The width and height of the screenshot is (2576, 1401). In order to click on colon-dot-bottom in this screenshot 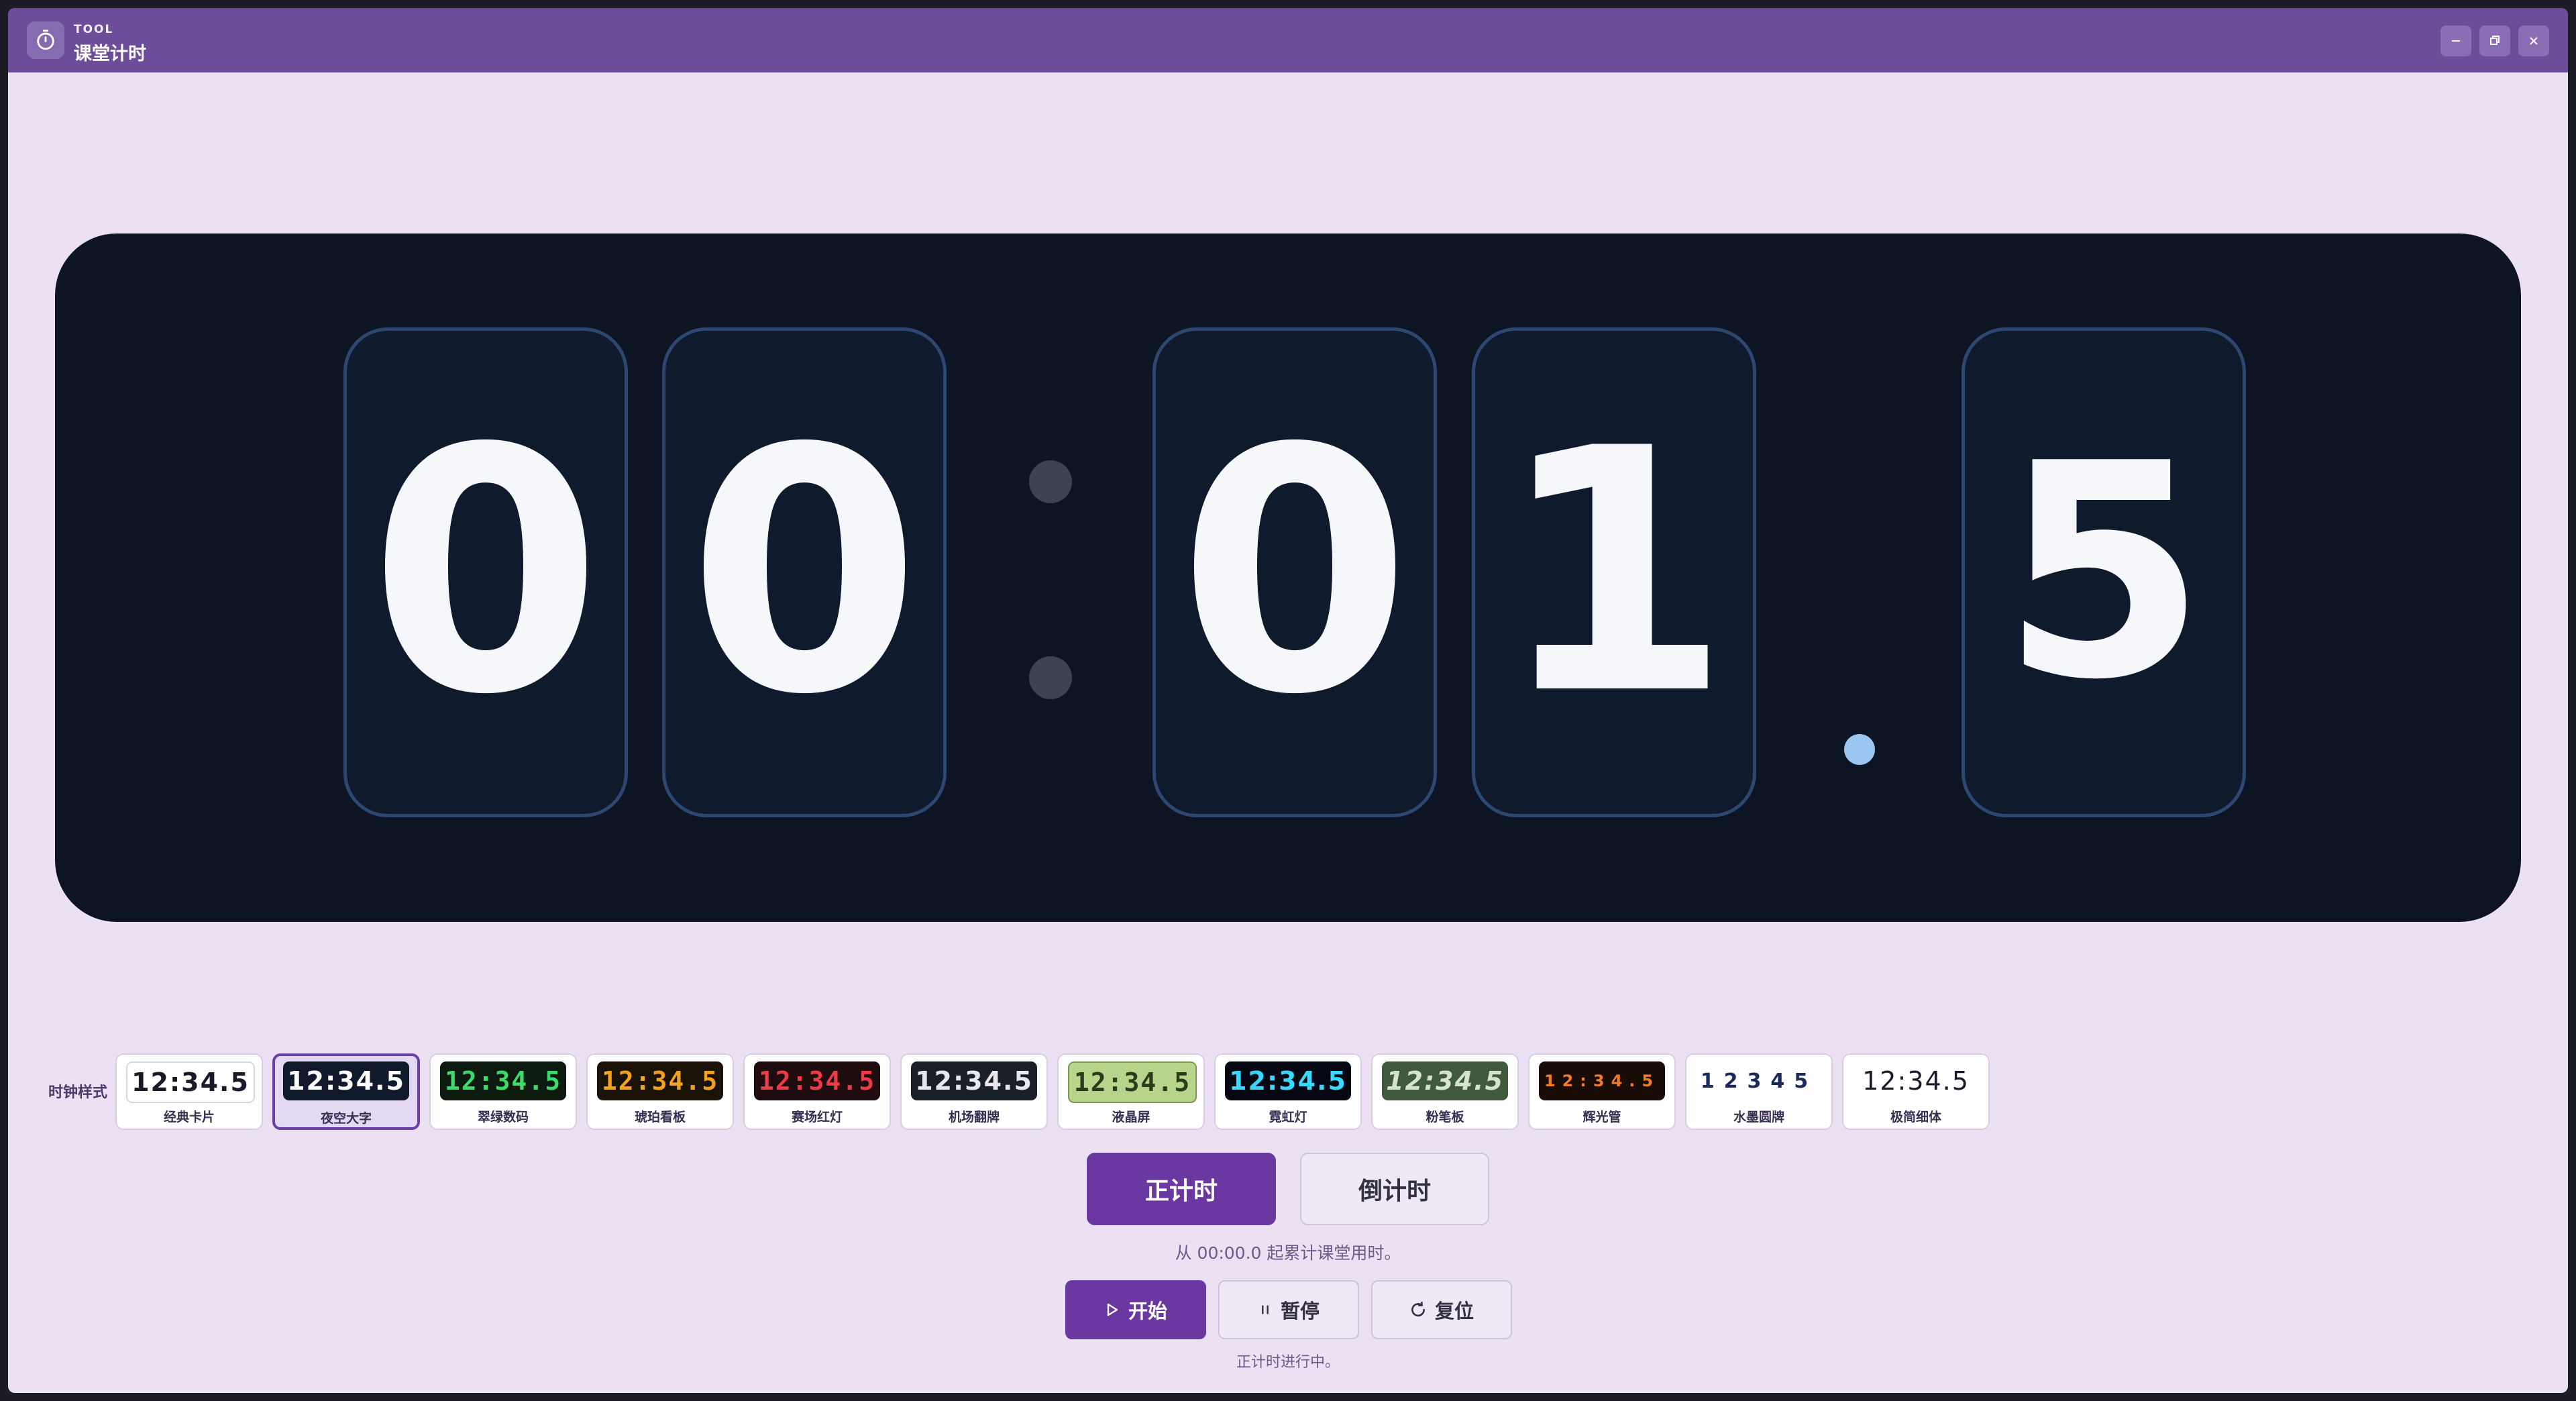, I will do `click(1050, 677)`.